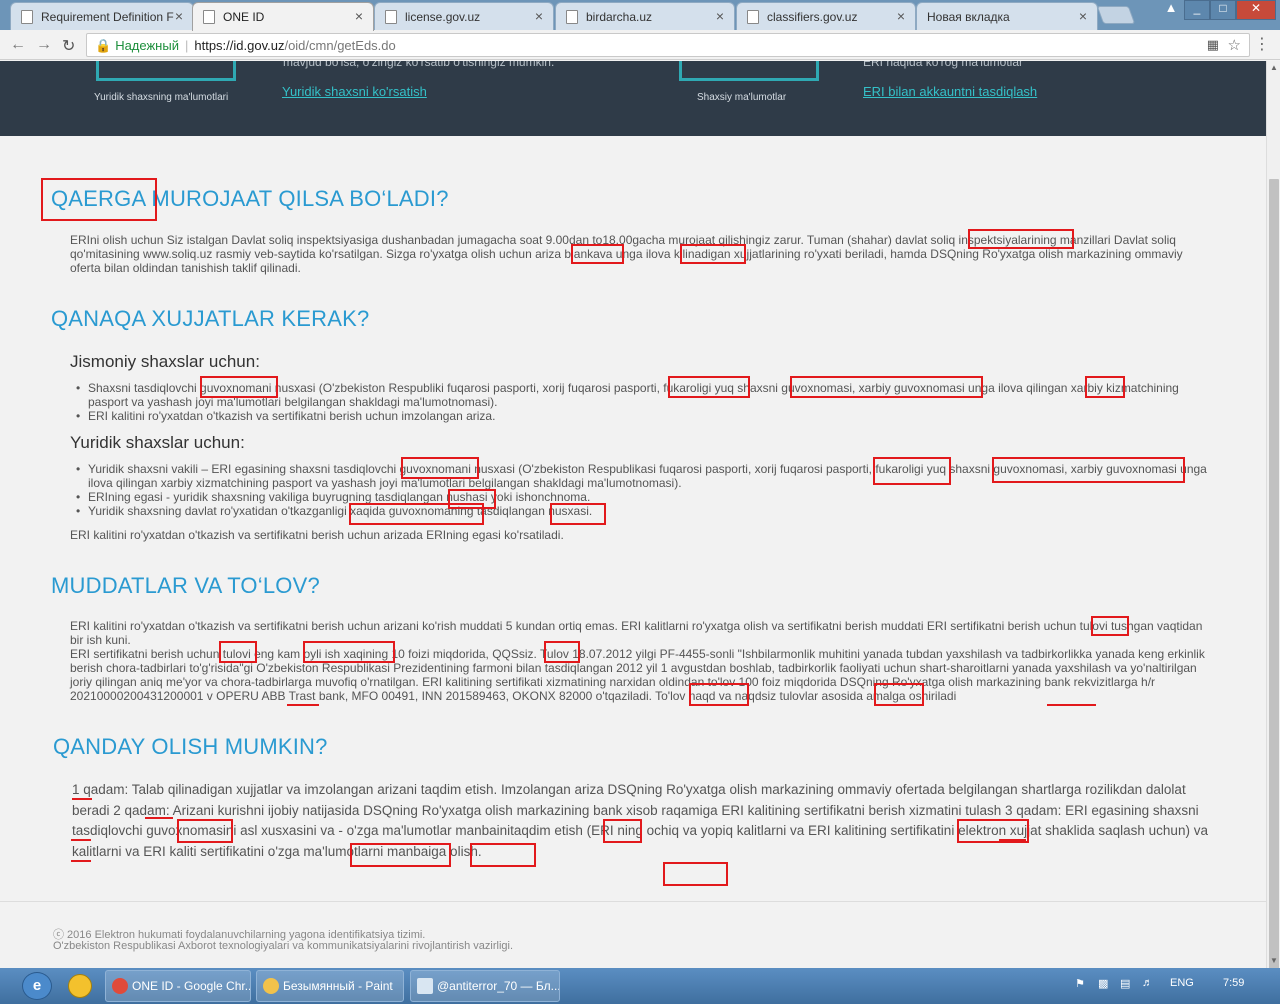 This screenshot has width=1280, height=1004. I want to click on link-confirm-account: ERI bilan akkauntni tasdiqlash, so click(950, 91).